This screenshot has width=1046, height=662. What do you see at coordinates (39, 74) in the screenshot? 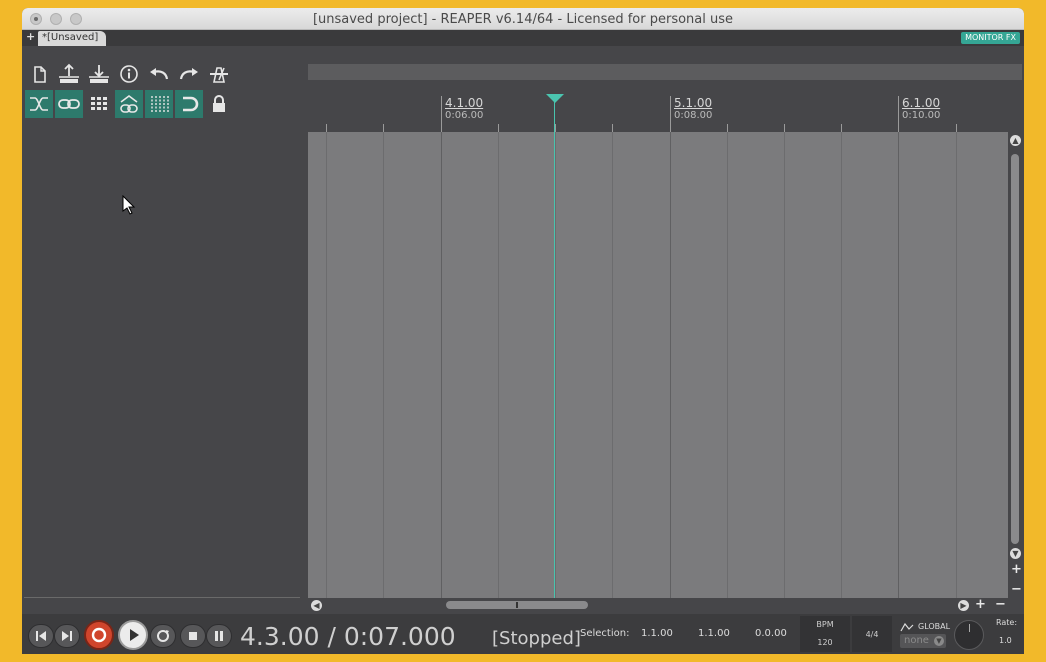
I see `new-project-icon` at bounding box center [39, 74].